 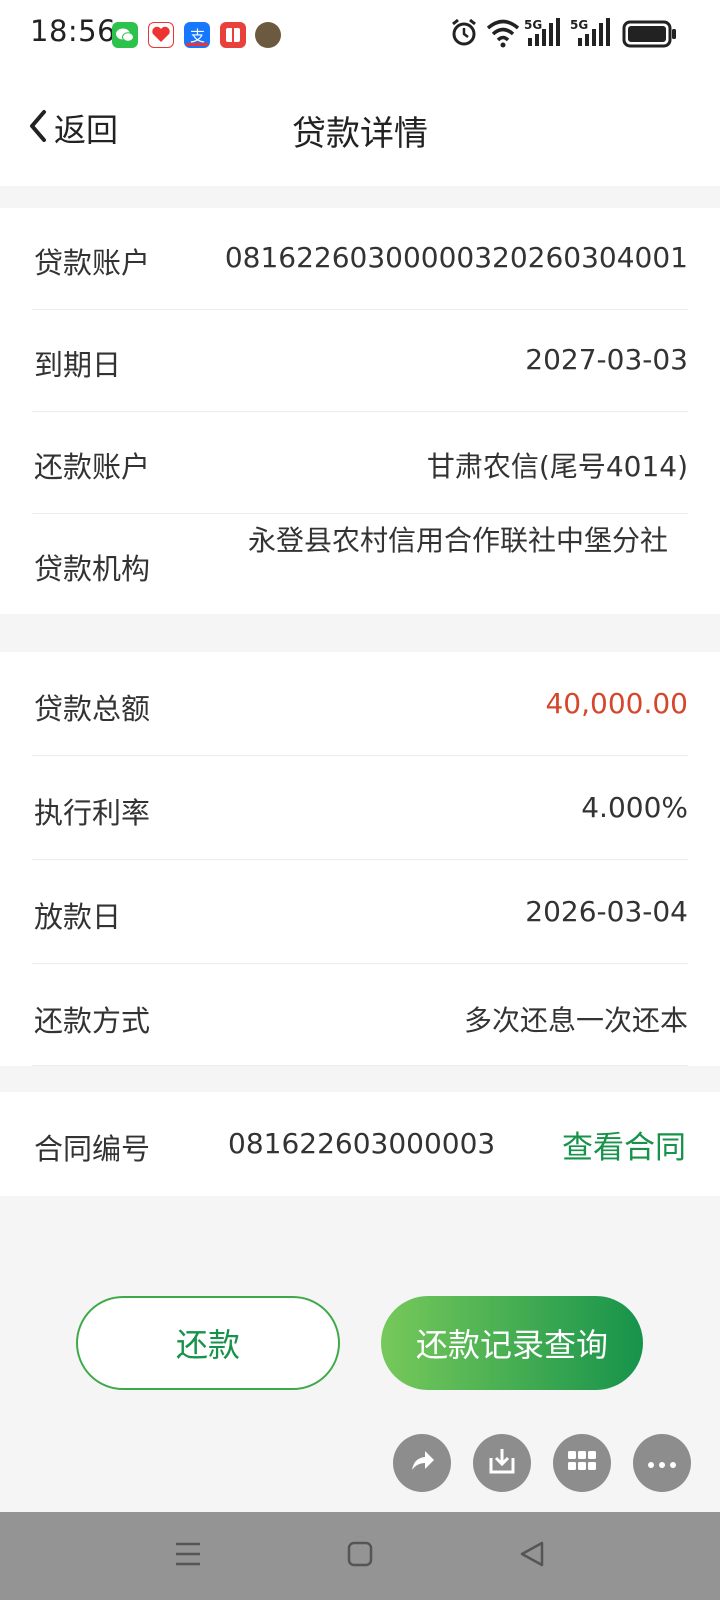 I want to click on more-icon, so click(x=662, y=1463).